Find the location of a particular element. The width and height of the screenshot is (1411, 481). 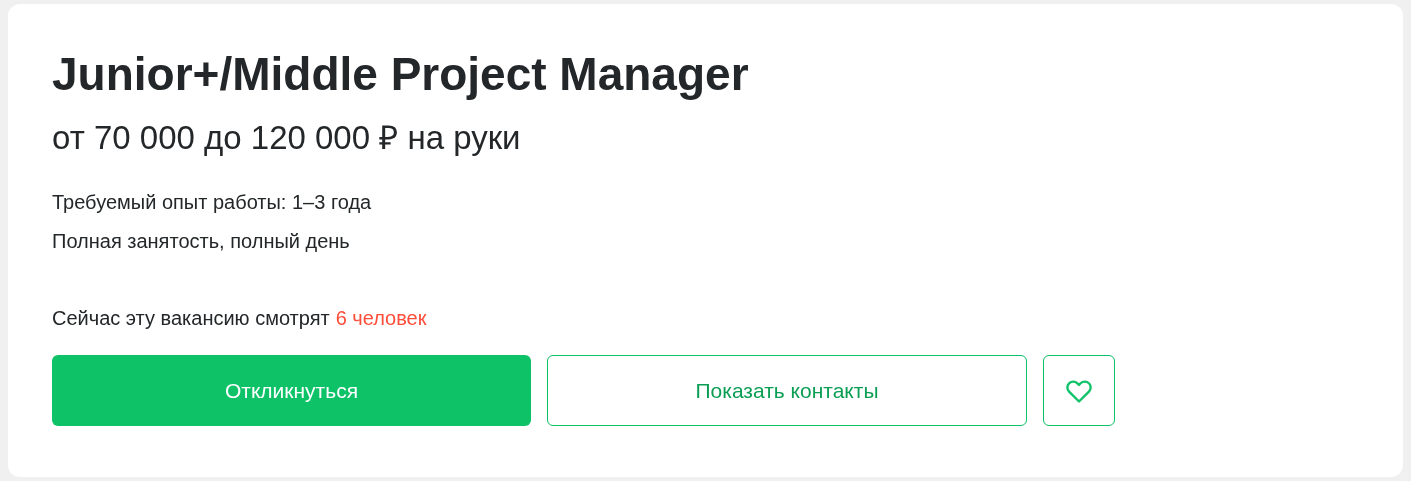

employment-text: Полная занятость, полный день is located at coordinates (201, 241).